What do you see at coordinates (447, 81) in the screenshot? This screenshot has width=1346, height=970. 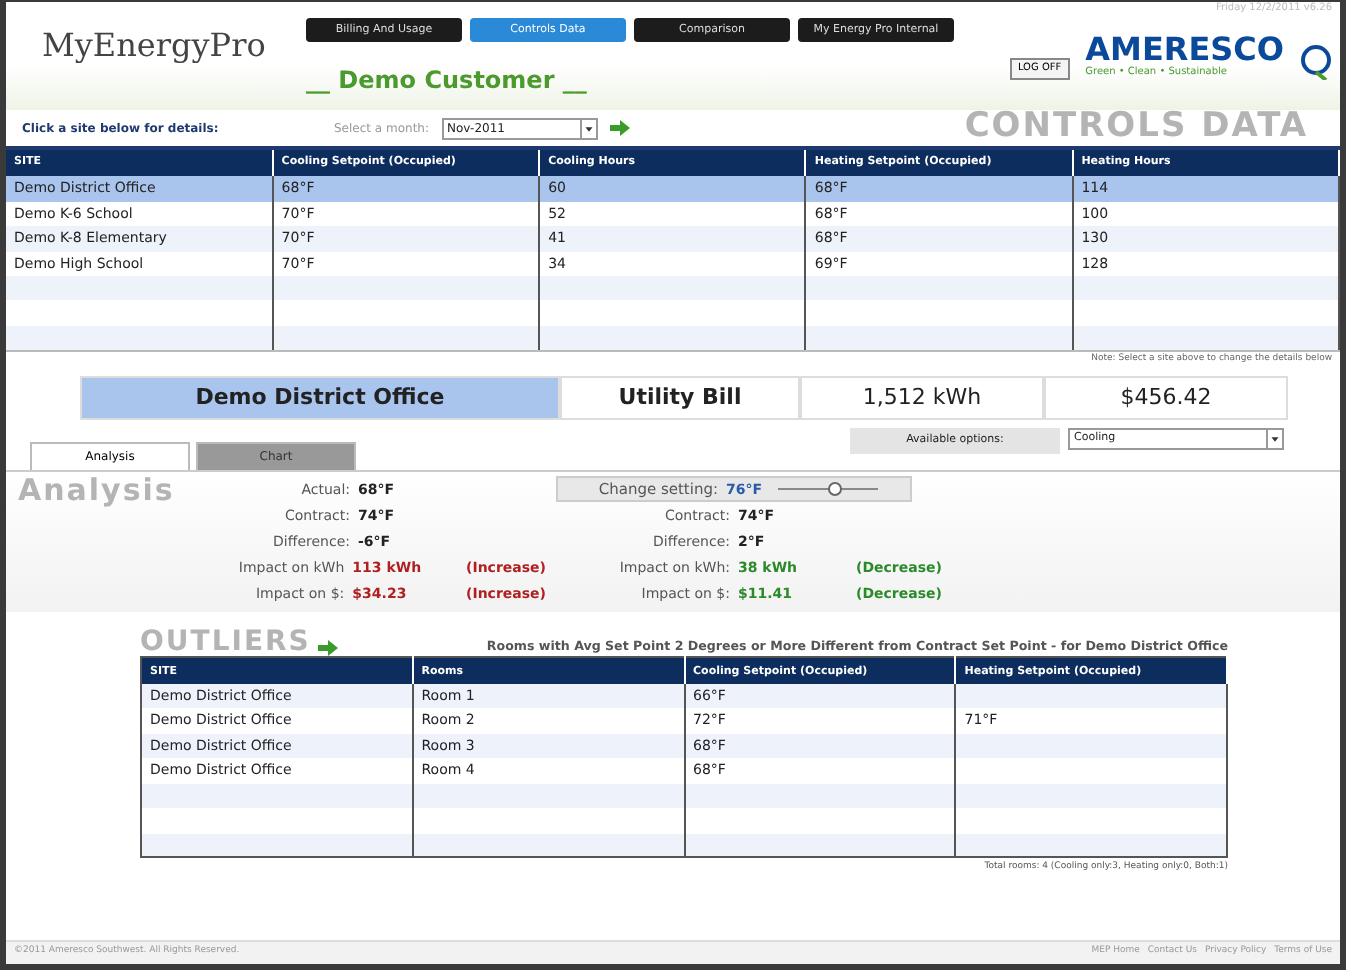 I see `customer-name: __ Demo Customer __` at bounding box center [447, 81].